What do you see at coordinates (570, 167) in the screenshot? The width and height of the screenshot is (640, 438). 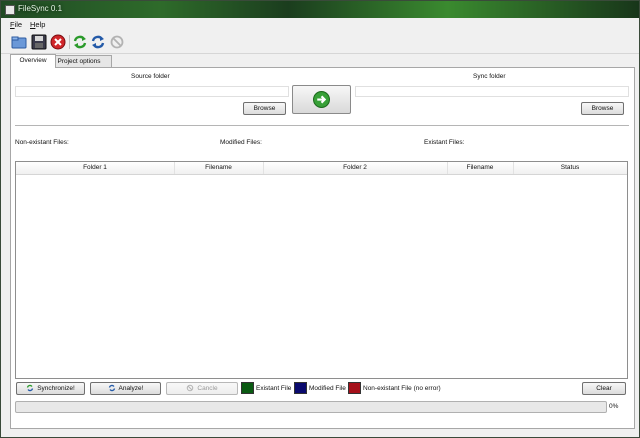 I see `column-status: Status` at bounding box center [570, 167].